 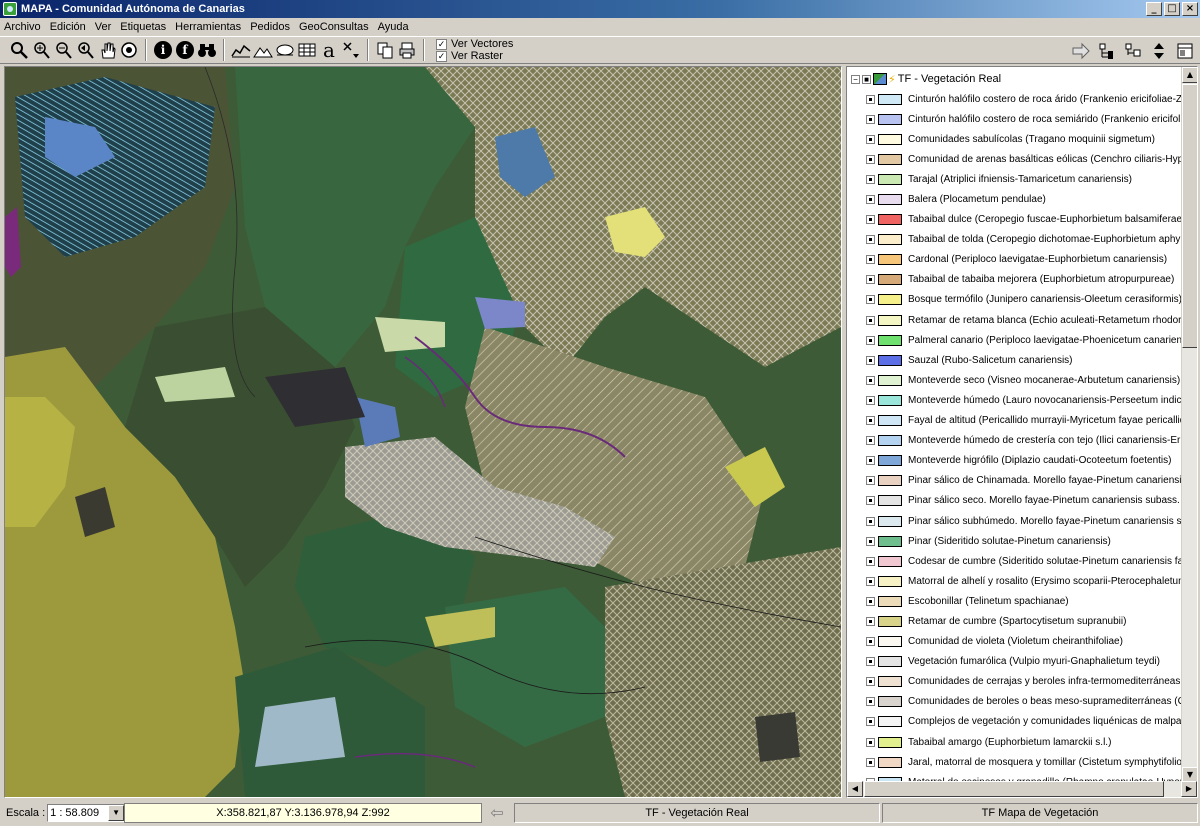 I want to click on layer-tool-icon, so click(x=285, y=50).